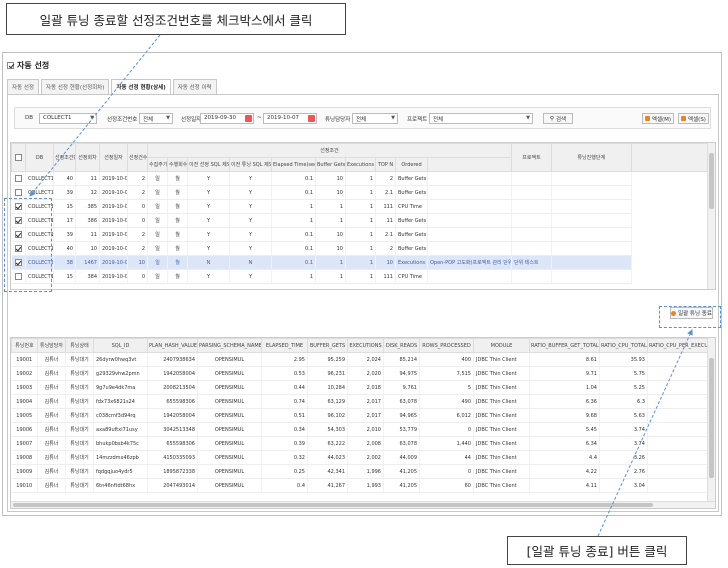  Describe the element at coordinates (411, 164) in the screenshot. I see `column-header: Ordered` at that location.